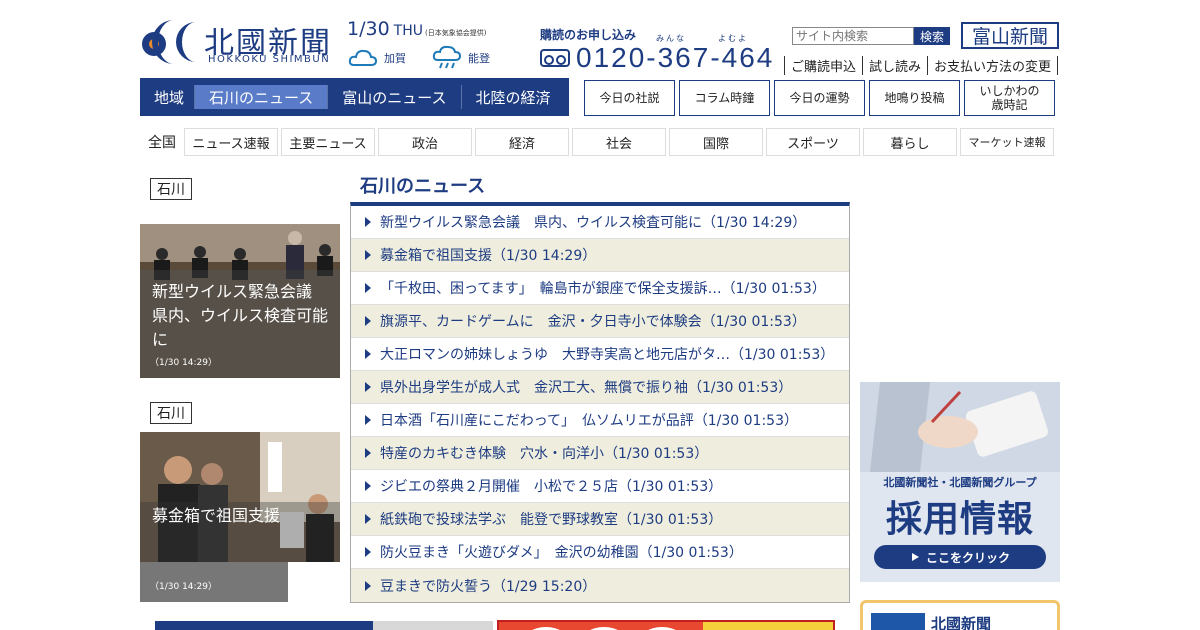  What do you see at coordinates (240, 41) in the screenshot?
I see `site-logo: 北國新聞 HOKKOKU SHIMBUN` at bounding box center [240, 41].